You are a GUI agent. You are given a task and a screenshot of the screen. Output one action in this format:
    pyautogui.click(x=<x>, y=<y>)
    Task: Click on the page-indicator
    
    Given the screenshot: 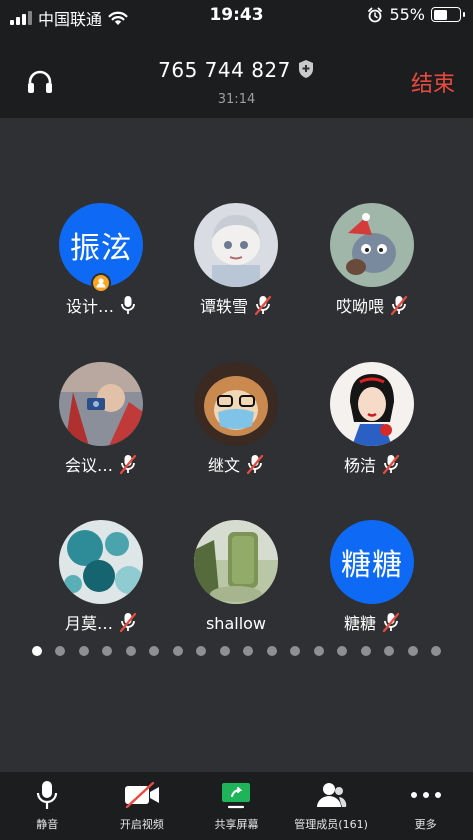 What is the action you would take?
    pyautogui.click(x=236, y=651)
    